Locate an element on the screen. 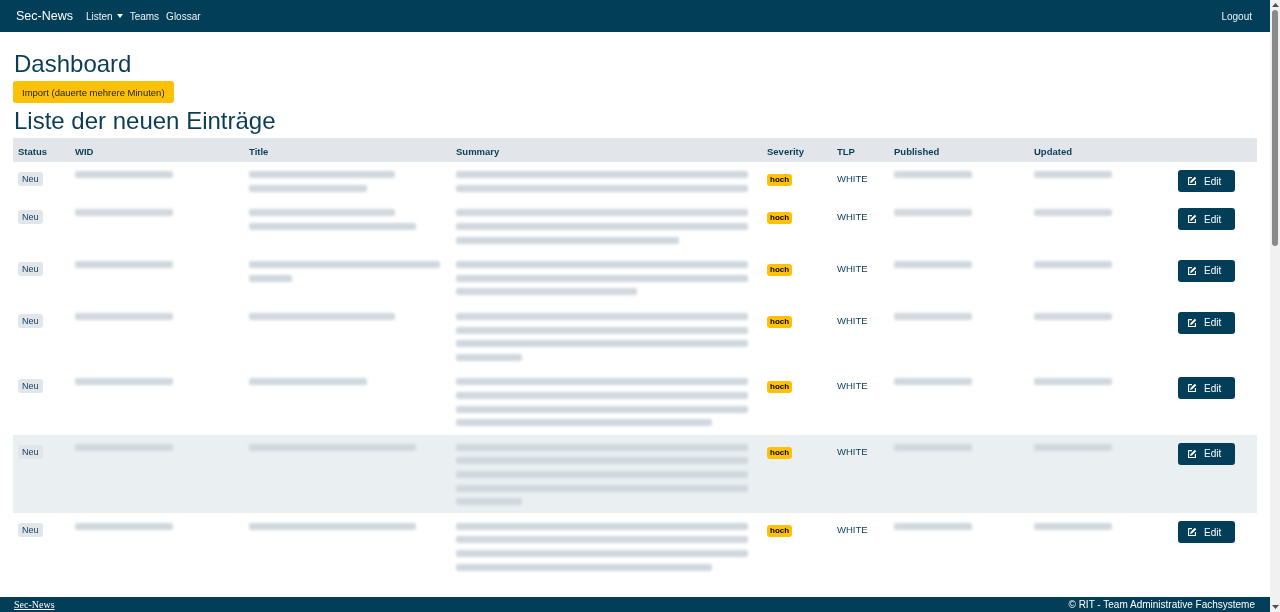 The height and width of the screenshot is (612, 1280). column-header: Summary is located at coordinates (478, 151).